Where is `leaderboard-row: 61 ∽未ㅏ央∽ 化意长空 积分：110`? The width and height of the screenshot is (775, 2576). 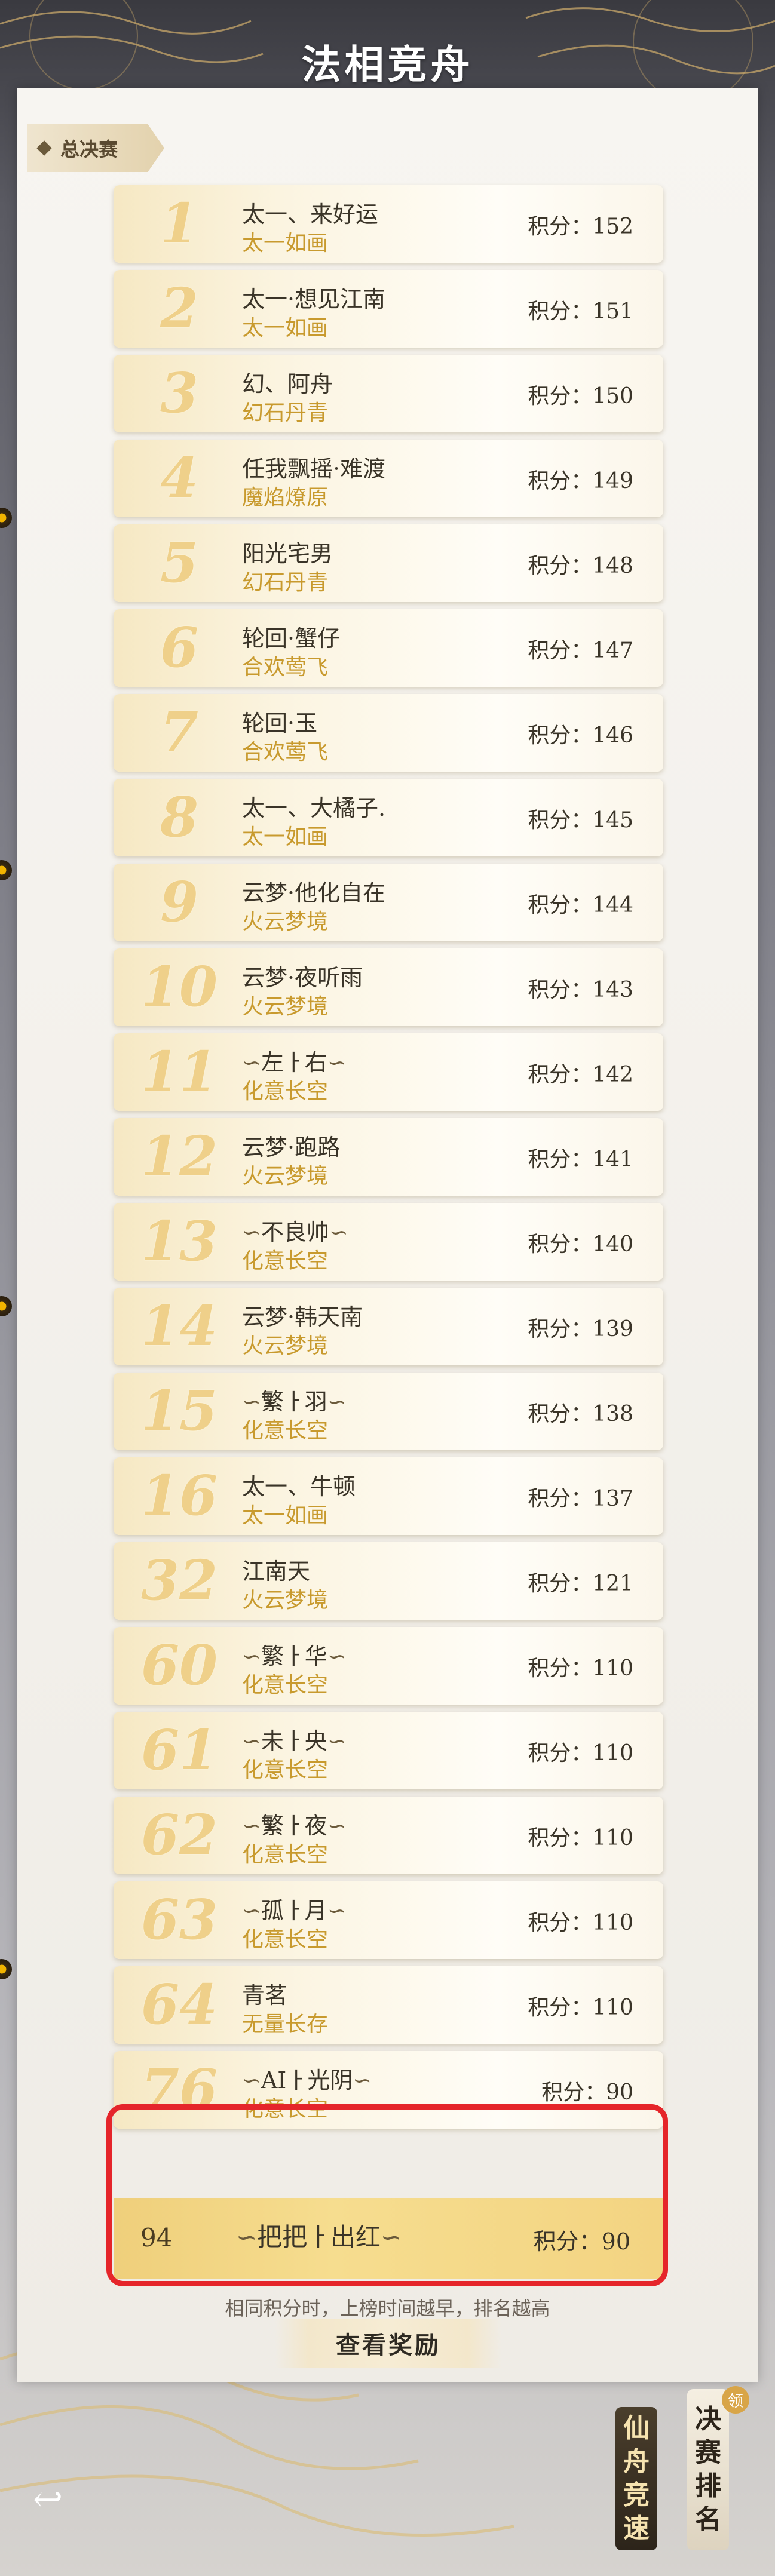
leaderboard-row: 61 ∽未ㅏ央∽ 化意长空 积分：110 is located at coordinates (388, 1750).